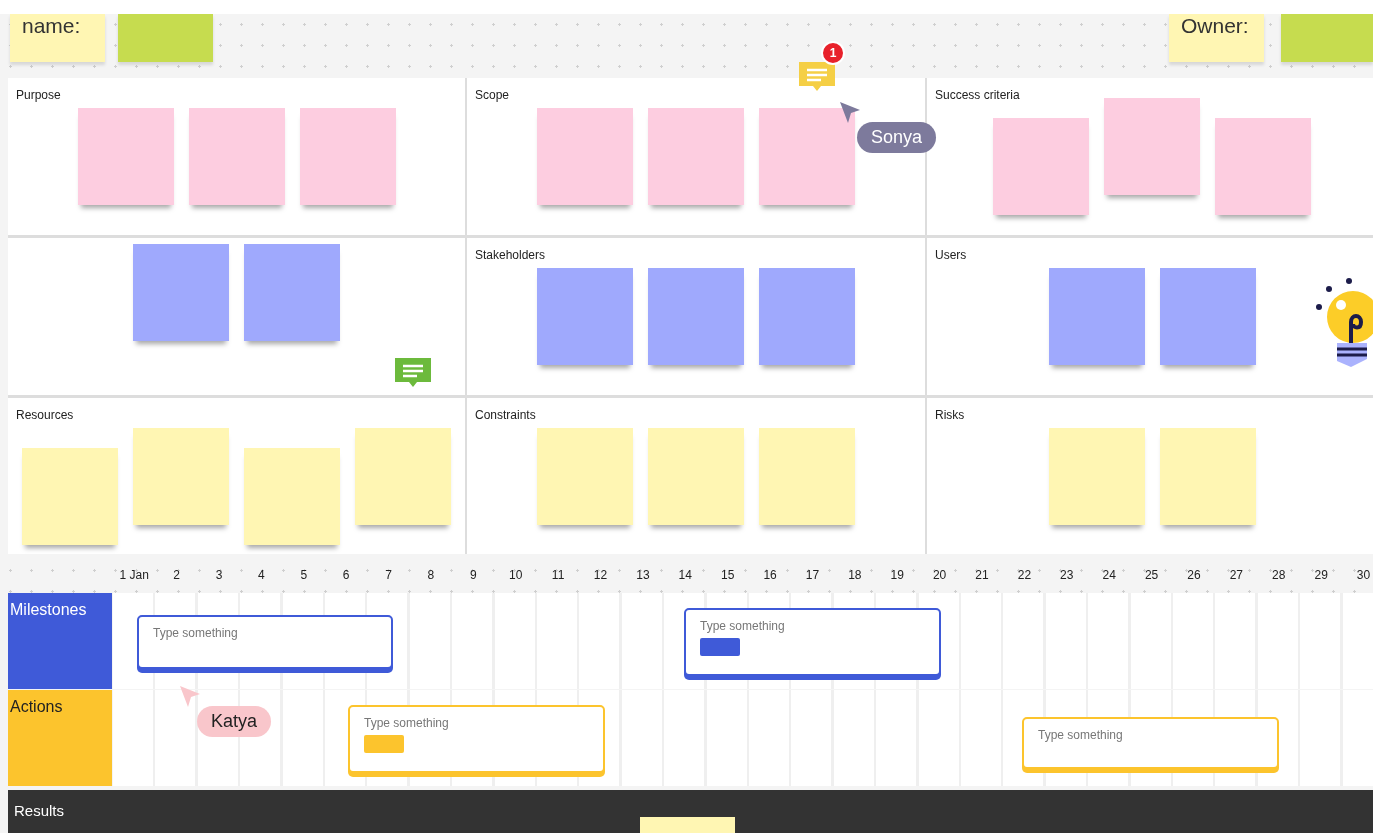 Image resolution: width=1373 pixels, height=833 pixels. I want to click on user-name-tag: Katya, so click(234, 721).